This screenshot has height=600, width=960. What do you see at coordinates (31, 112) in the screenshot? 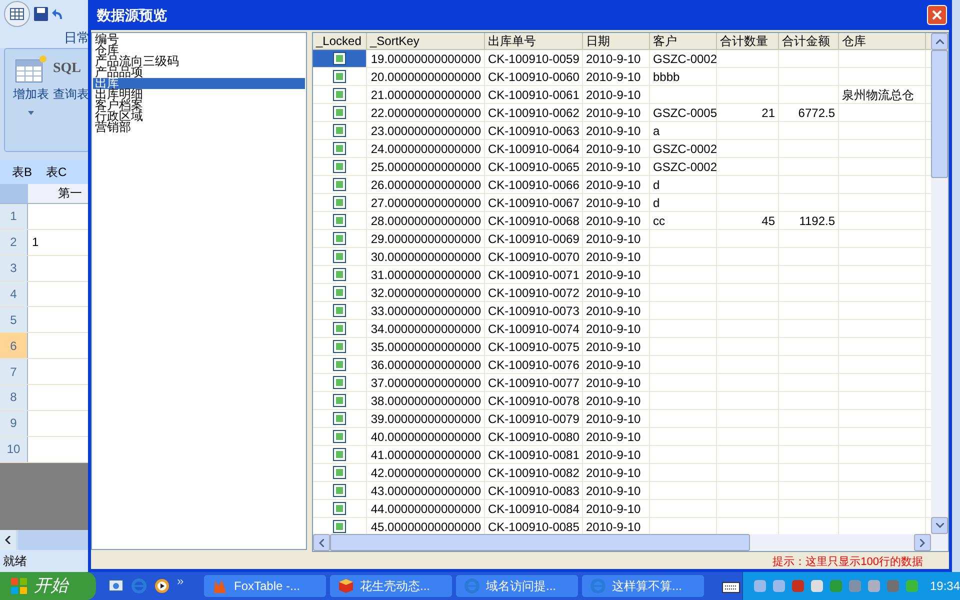
I see `dropdown-caret-icon` at bounding box center [31, 112].